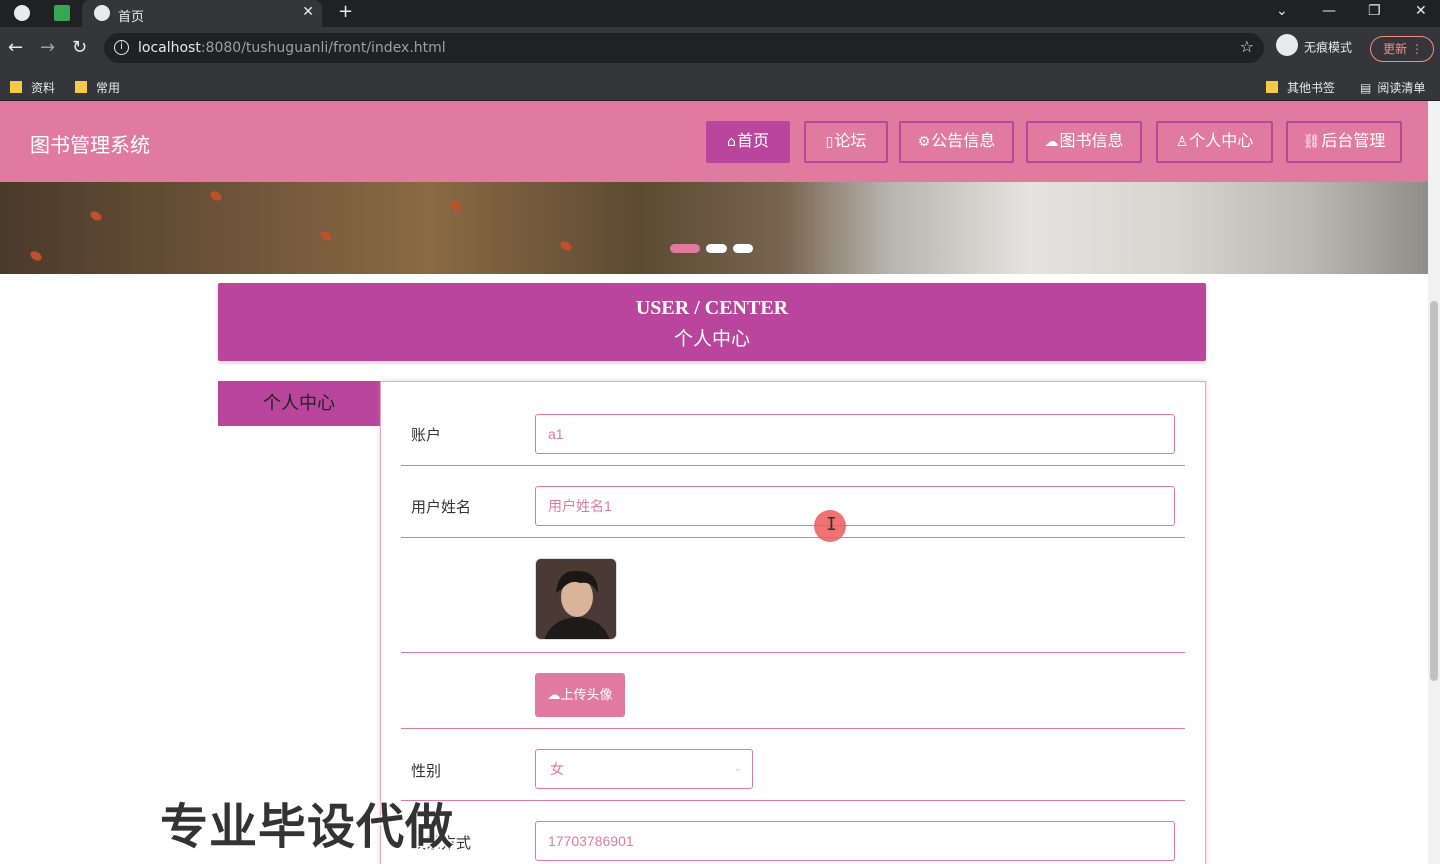 The height and width of the screenshot is (864, 1440). I want to click on back-icon: ←, so click(15, 47).